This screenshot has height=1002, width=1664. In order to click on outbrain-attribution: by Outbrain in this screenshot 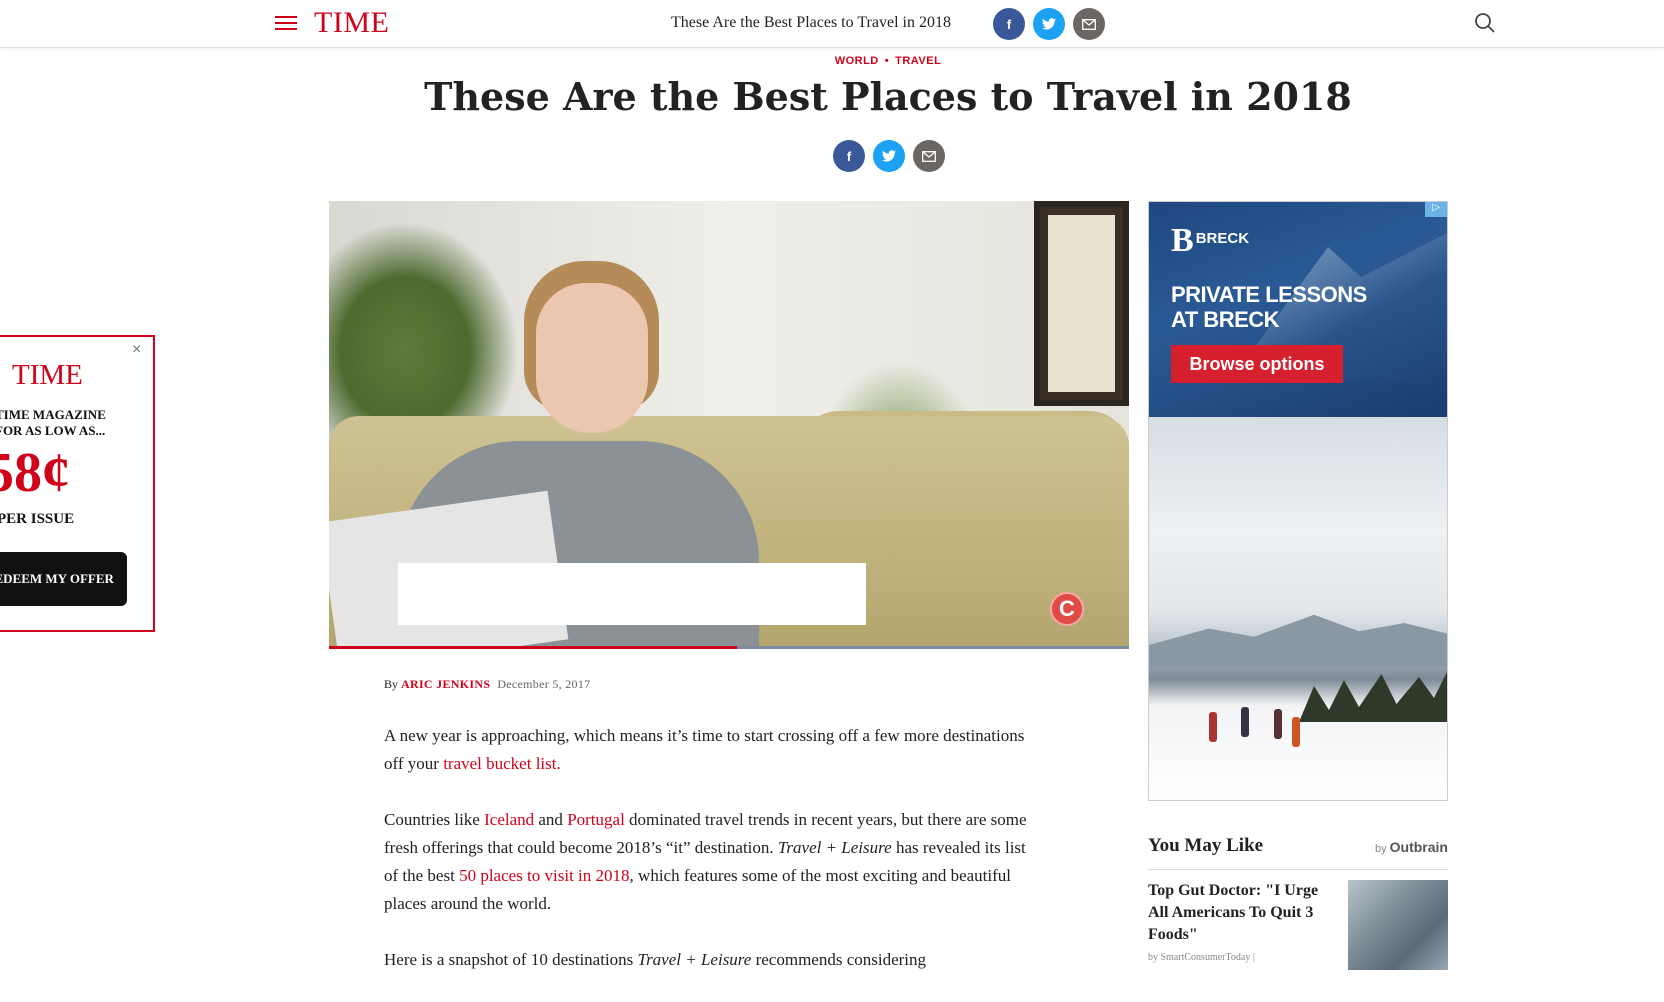, I will do `click(1411, 847)`.